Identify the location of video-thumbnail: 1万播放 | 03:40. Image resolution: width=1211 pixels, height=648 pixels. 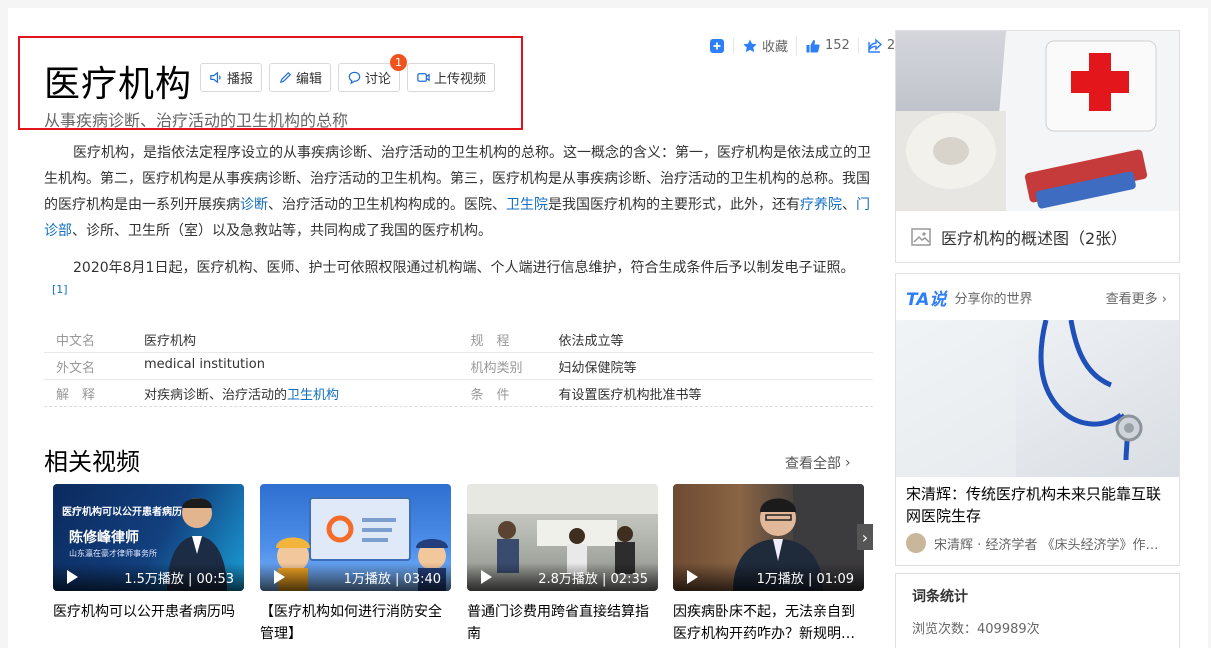
(355, 537).